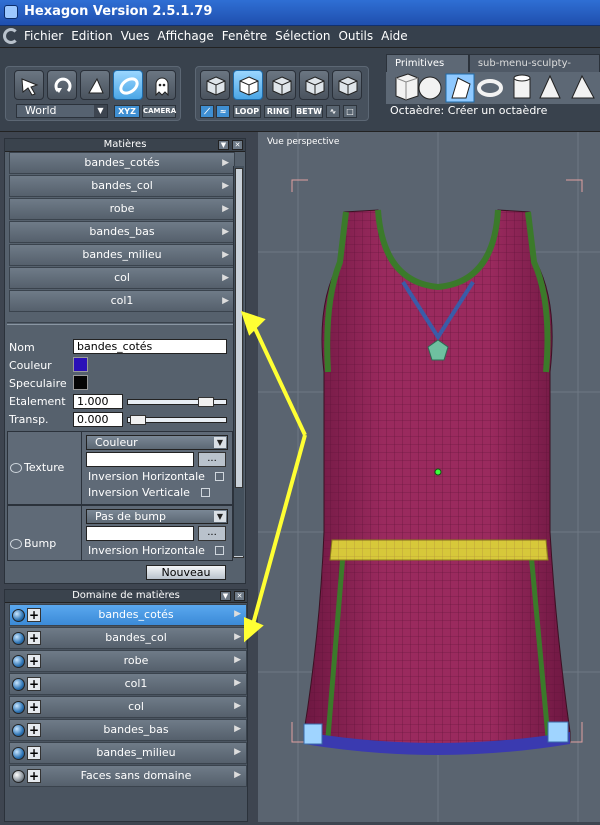  I want to click on tab-sculpty-prim: sub-menu-sculpty-prim, so click(534, 70).